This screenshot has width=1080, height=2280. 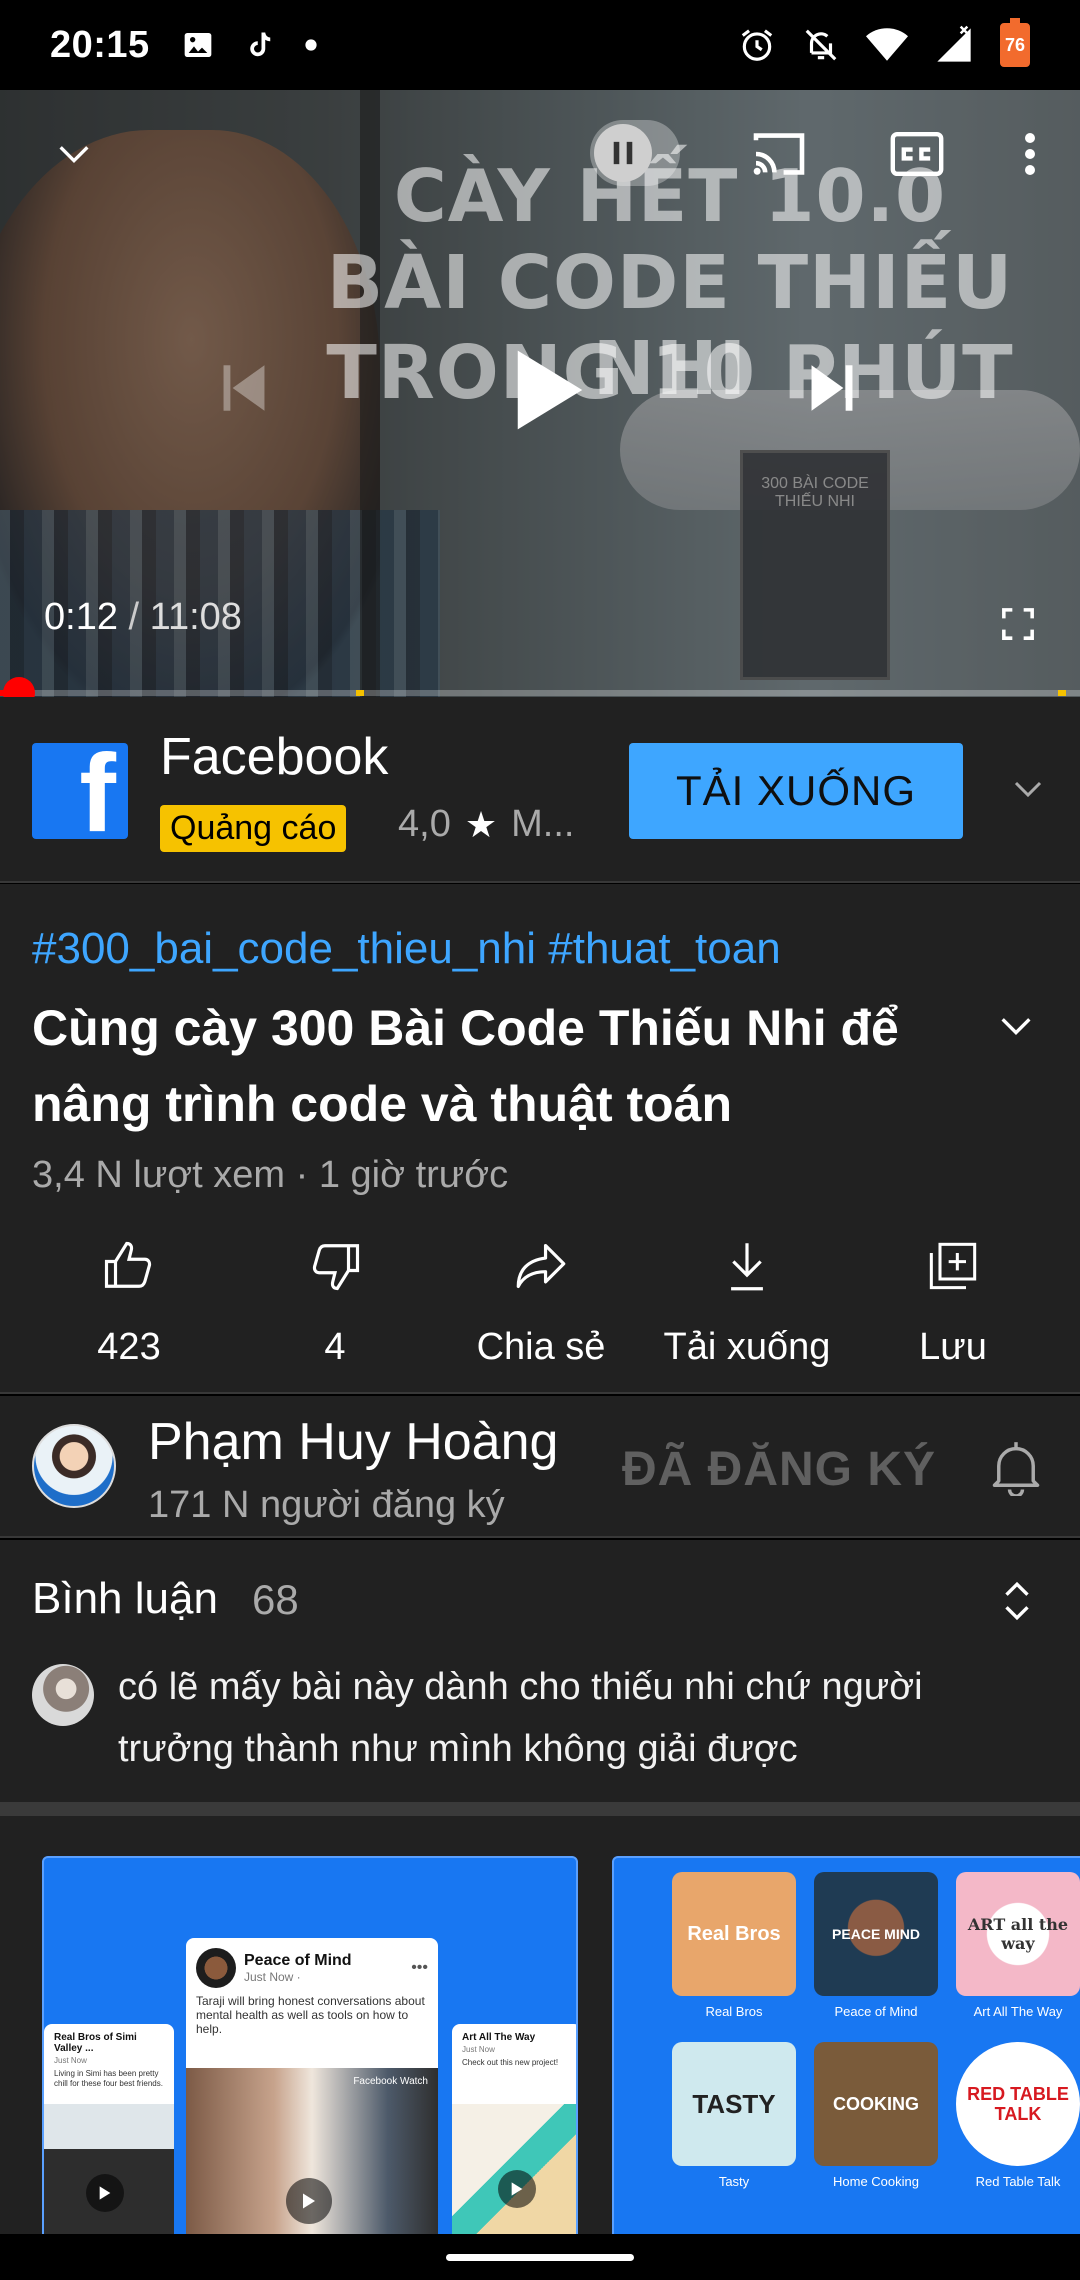 What do you see at coordinates (270, 1175) in the screenshot?
I see `view-count-and-date: 3,4 N lượt xem · 1 giờ trước` at bounding box center [270, 1175].